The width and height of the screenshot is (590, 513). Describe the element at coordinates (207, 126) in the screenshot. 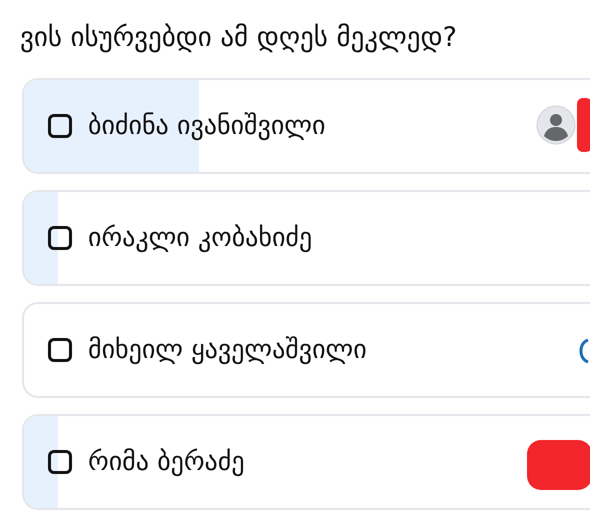

I see `option-label: ბიძინა ივანიშვილი` at that location.